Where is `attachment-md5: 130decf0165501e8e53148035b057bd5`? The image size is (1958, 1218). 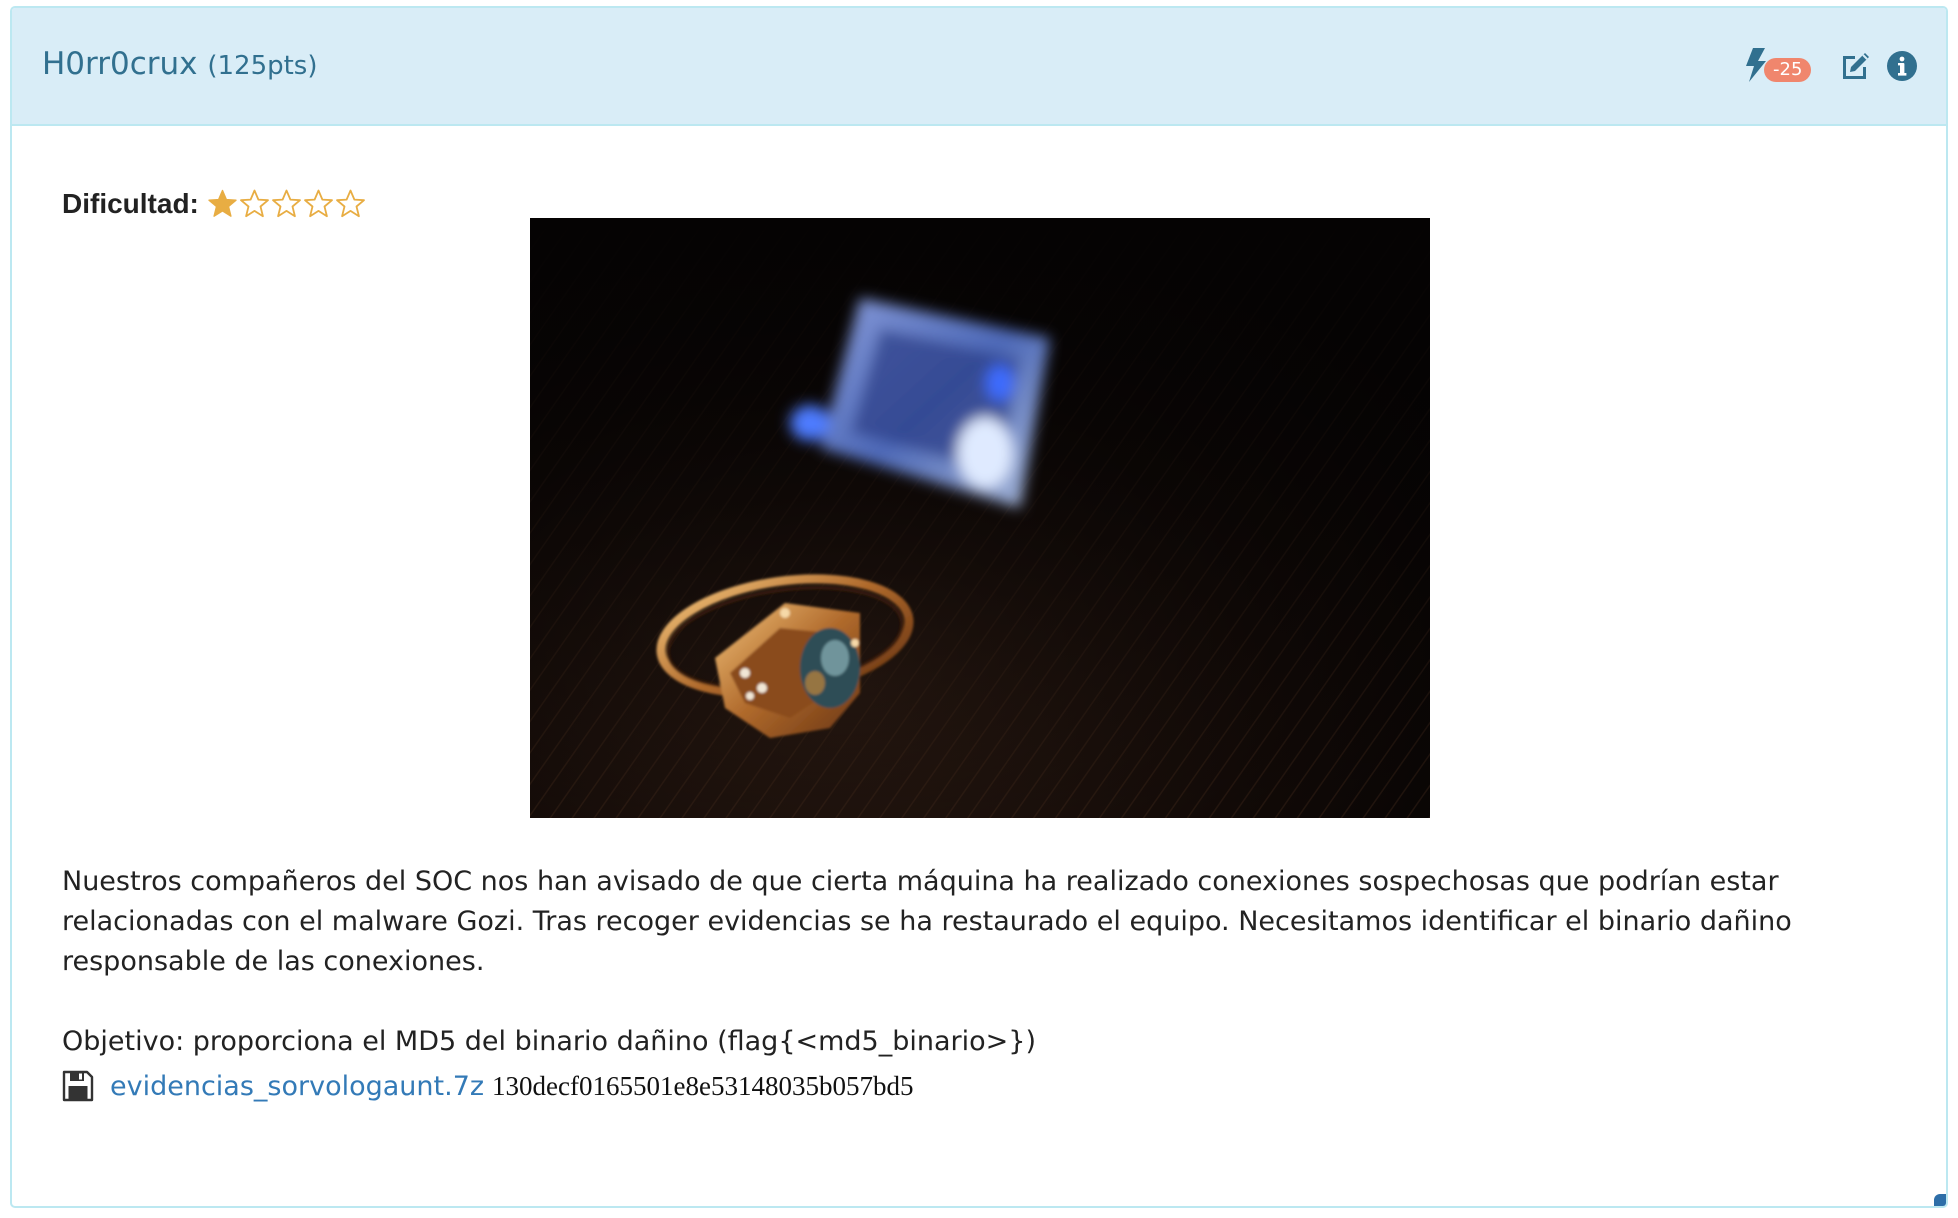
attachment-md5: 130decf0165501e8e53148035b057bd5 is located at coordinates (703, 1085).